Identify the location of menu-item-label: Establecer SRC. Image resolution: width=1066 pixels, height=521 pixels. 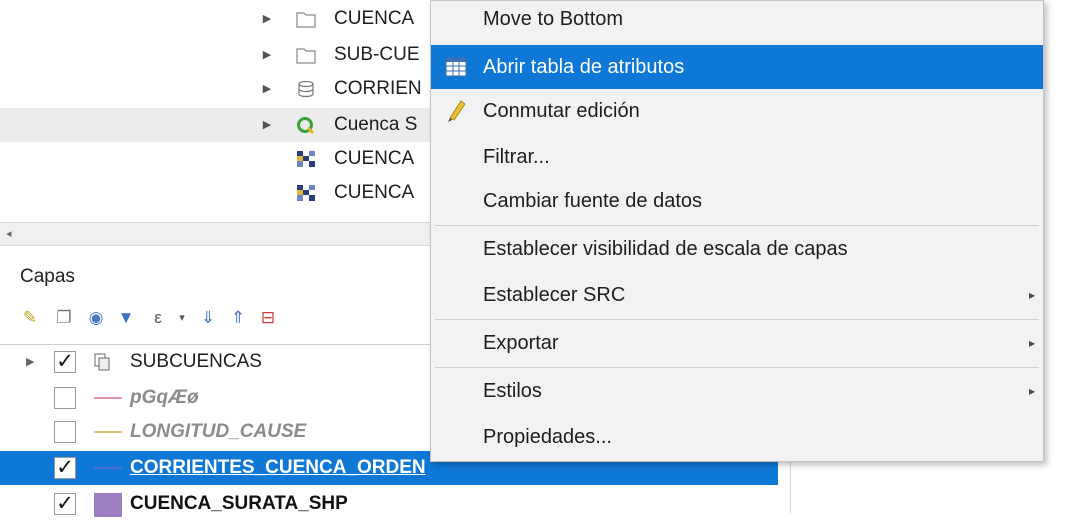
(554, 295).